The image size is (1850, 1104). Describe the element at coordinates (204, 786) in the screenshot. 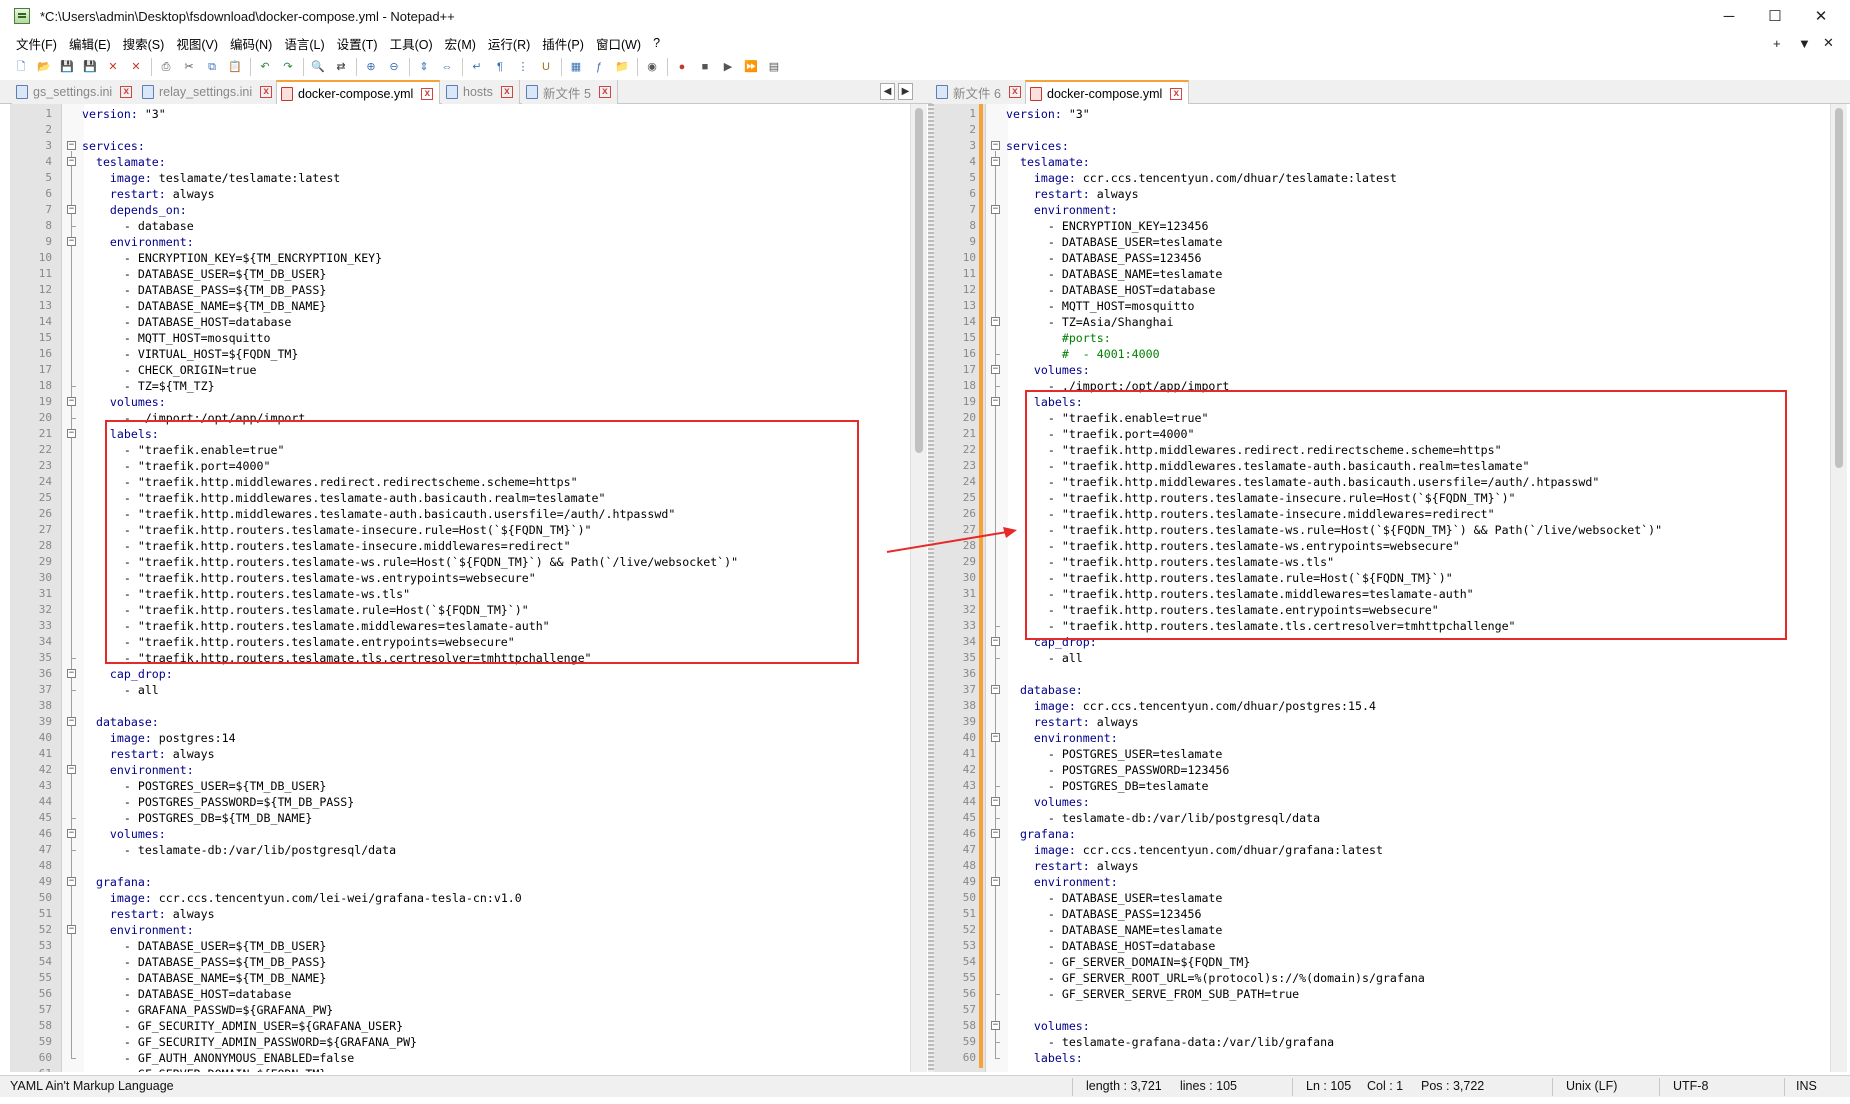

I see `code-line: - POSTGRES_USER=${TM_DB_USER}` at that location.